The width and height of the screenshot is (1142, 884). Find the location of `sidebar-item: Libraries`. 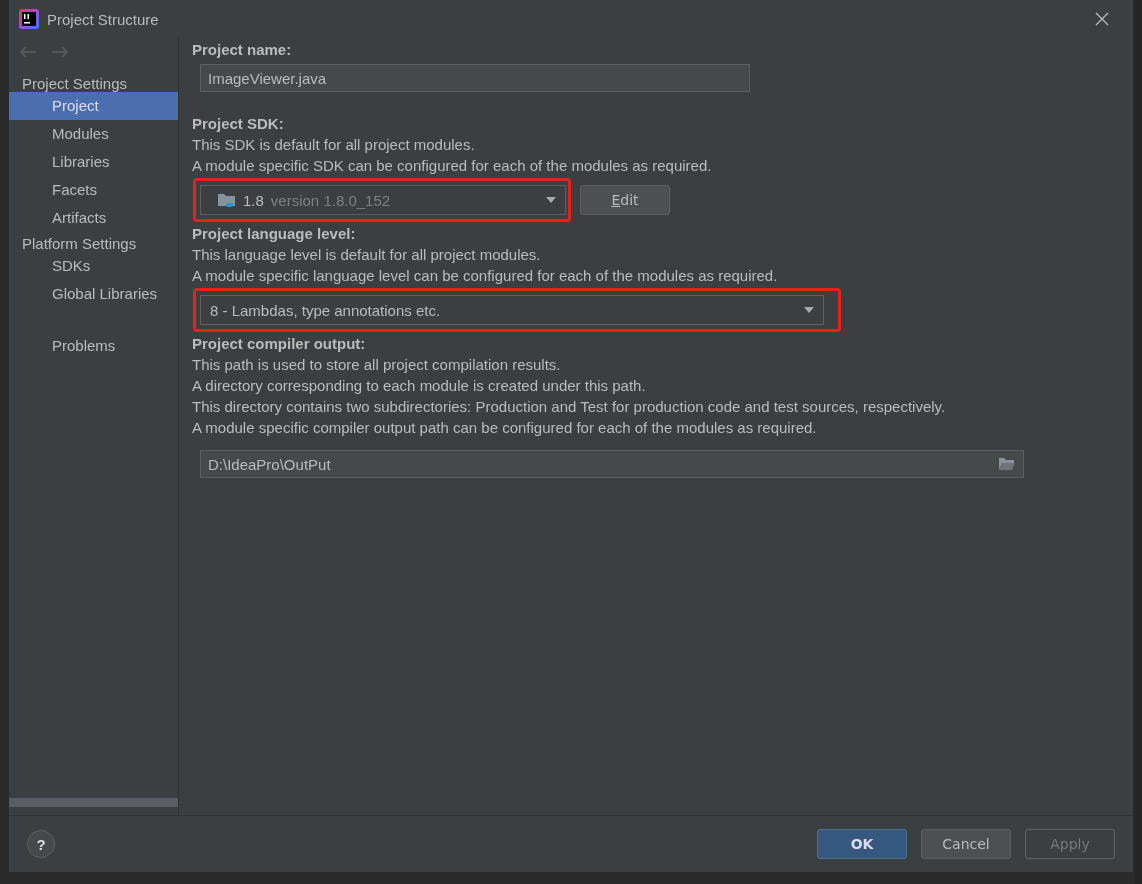

sidebar-item: Libraries is located at coordinates (93, 162).